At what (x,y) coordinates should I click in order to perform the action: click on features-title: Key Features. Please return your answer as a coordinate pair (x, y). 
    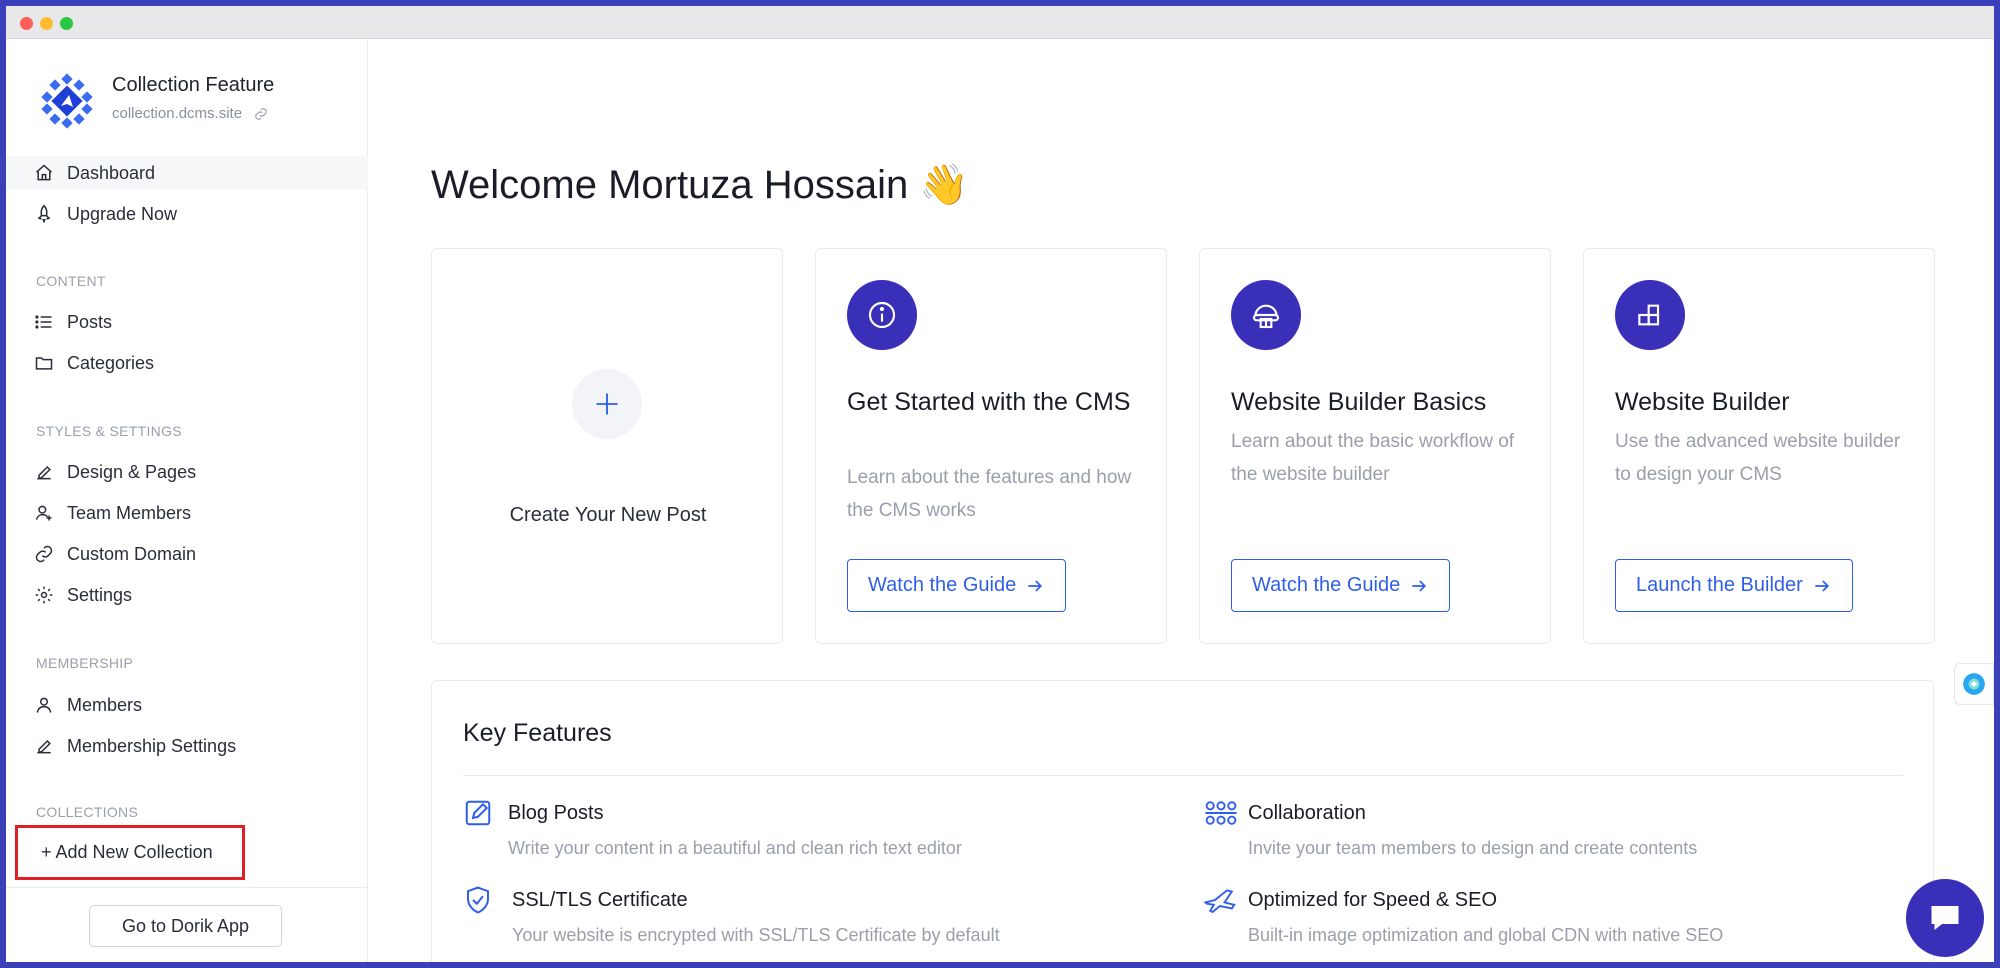
    Looking at the image, I should click on (537, 733).